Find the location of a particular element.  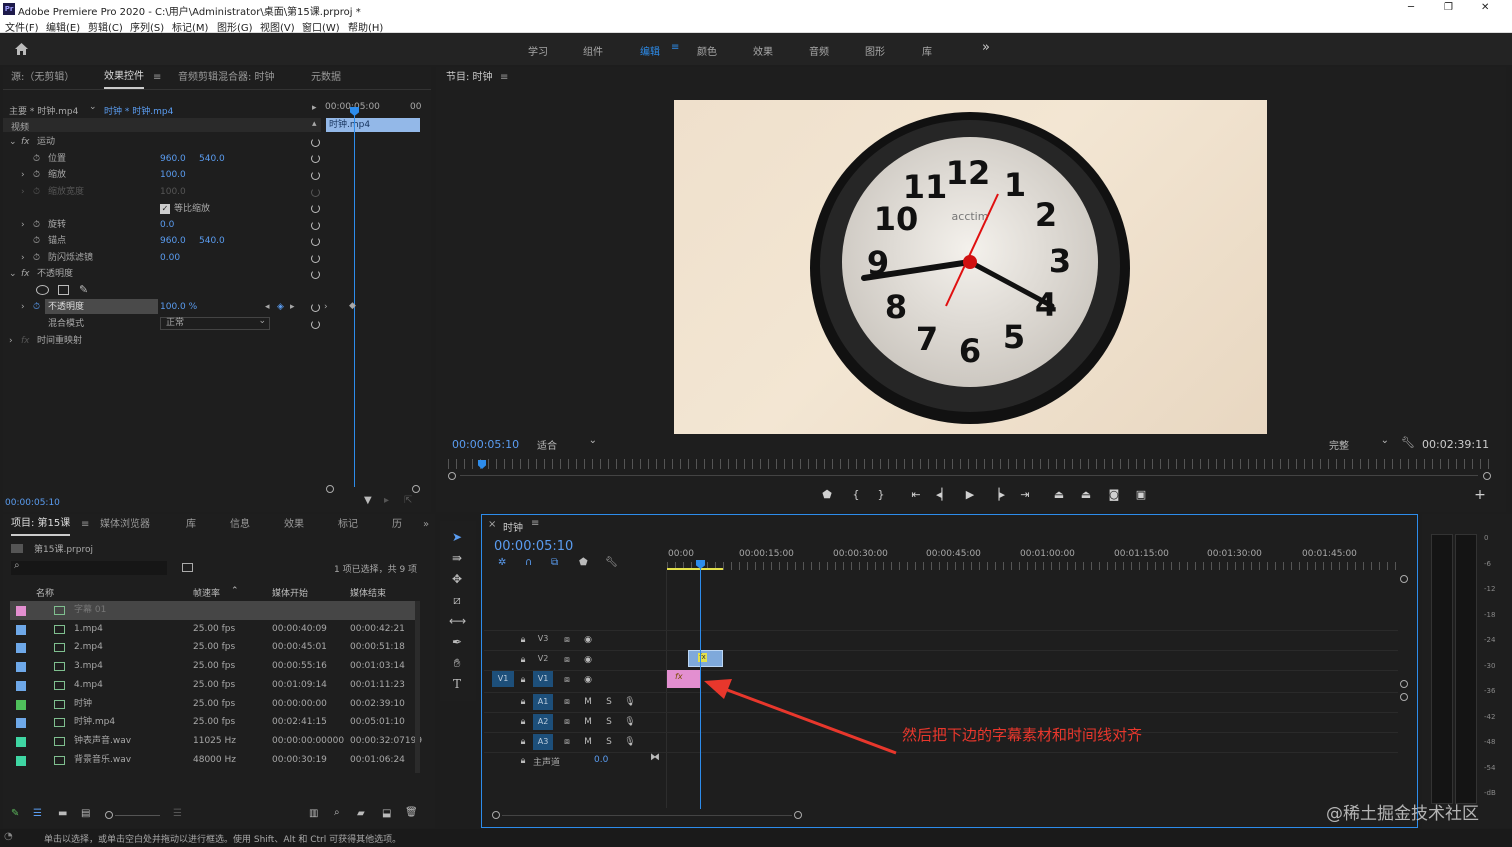

type-tool-icon: T is located at coordinates (457, 684).